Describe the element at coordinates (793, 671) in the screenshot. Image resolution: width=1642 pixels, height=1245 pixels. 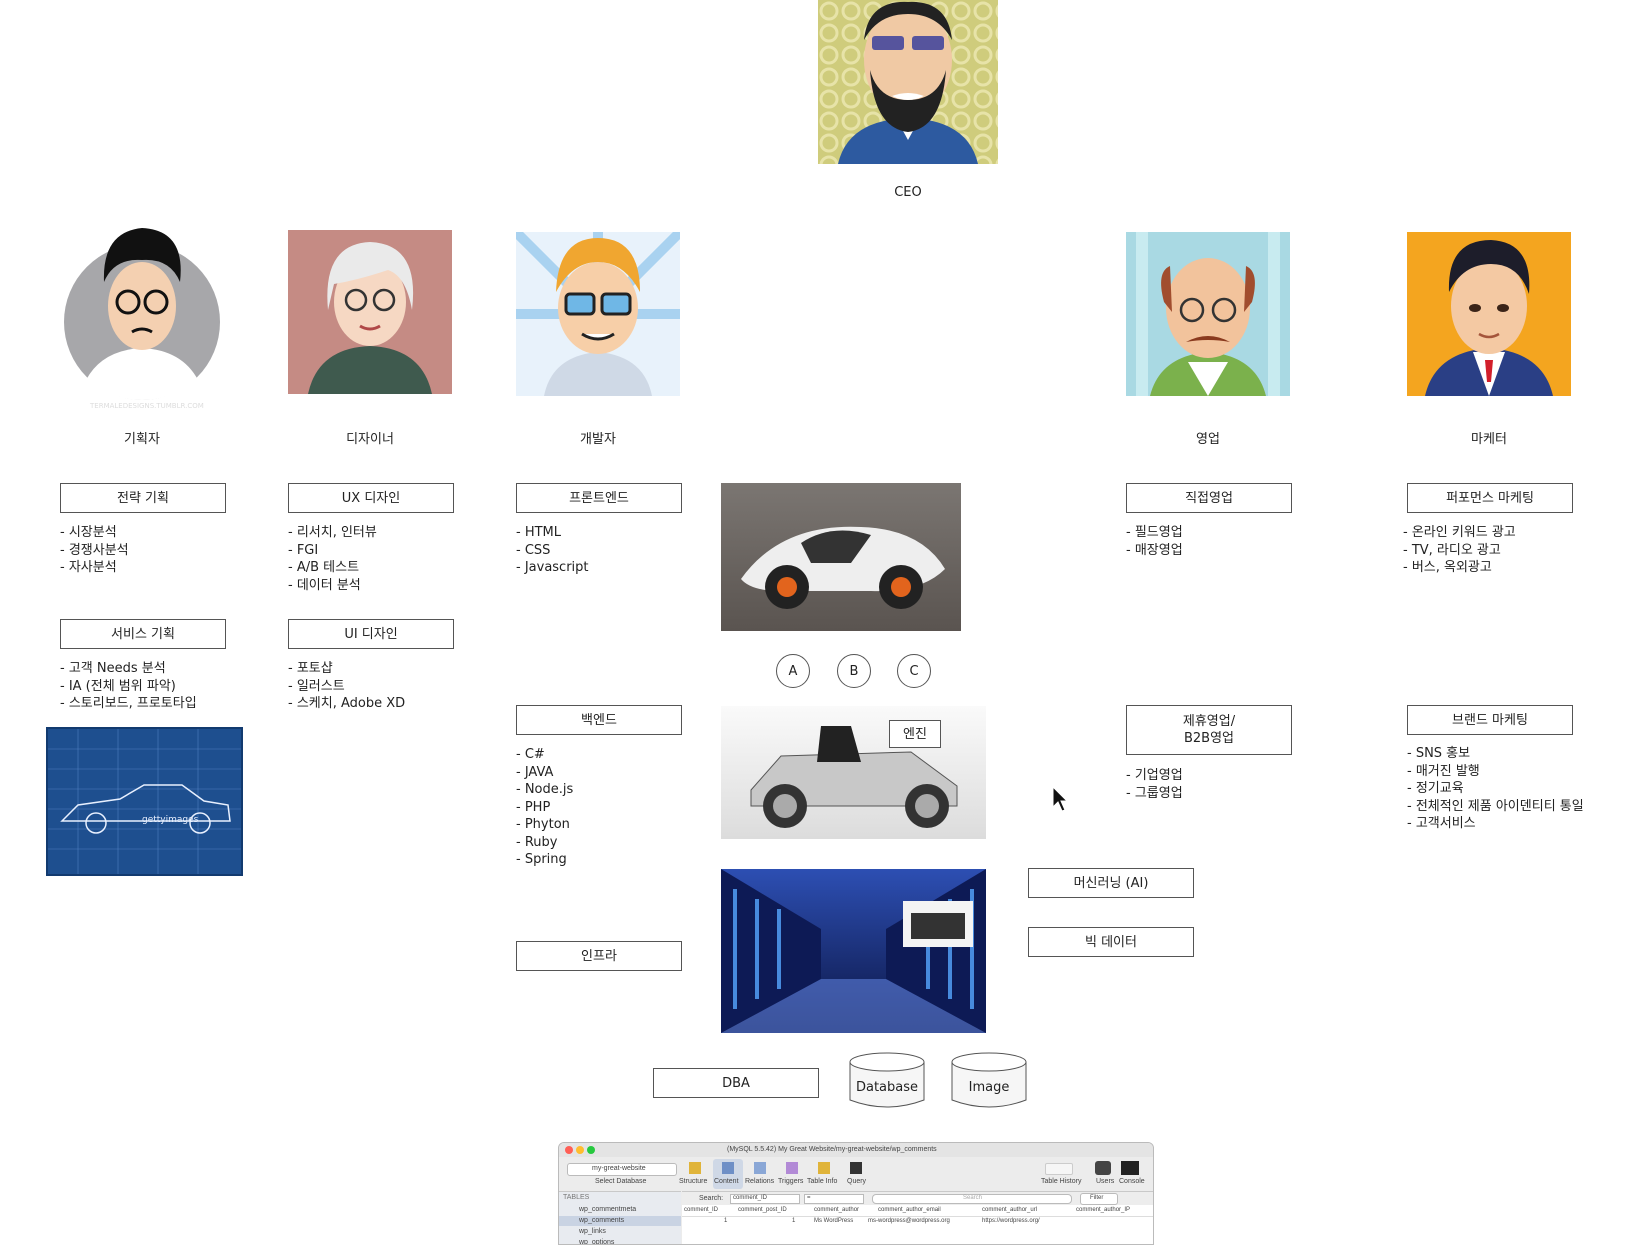
I see `option-a-circle: A` at that location.